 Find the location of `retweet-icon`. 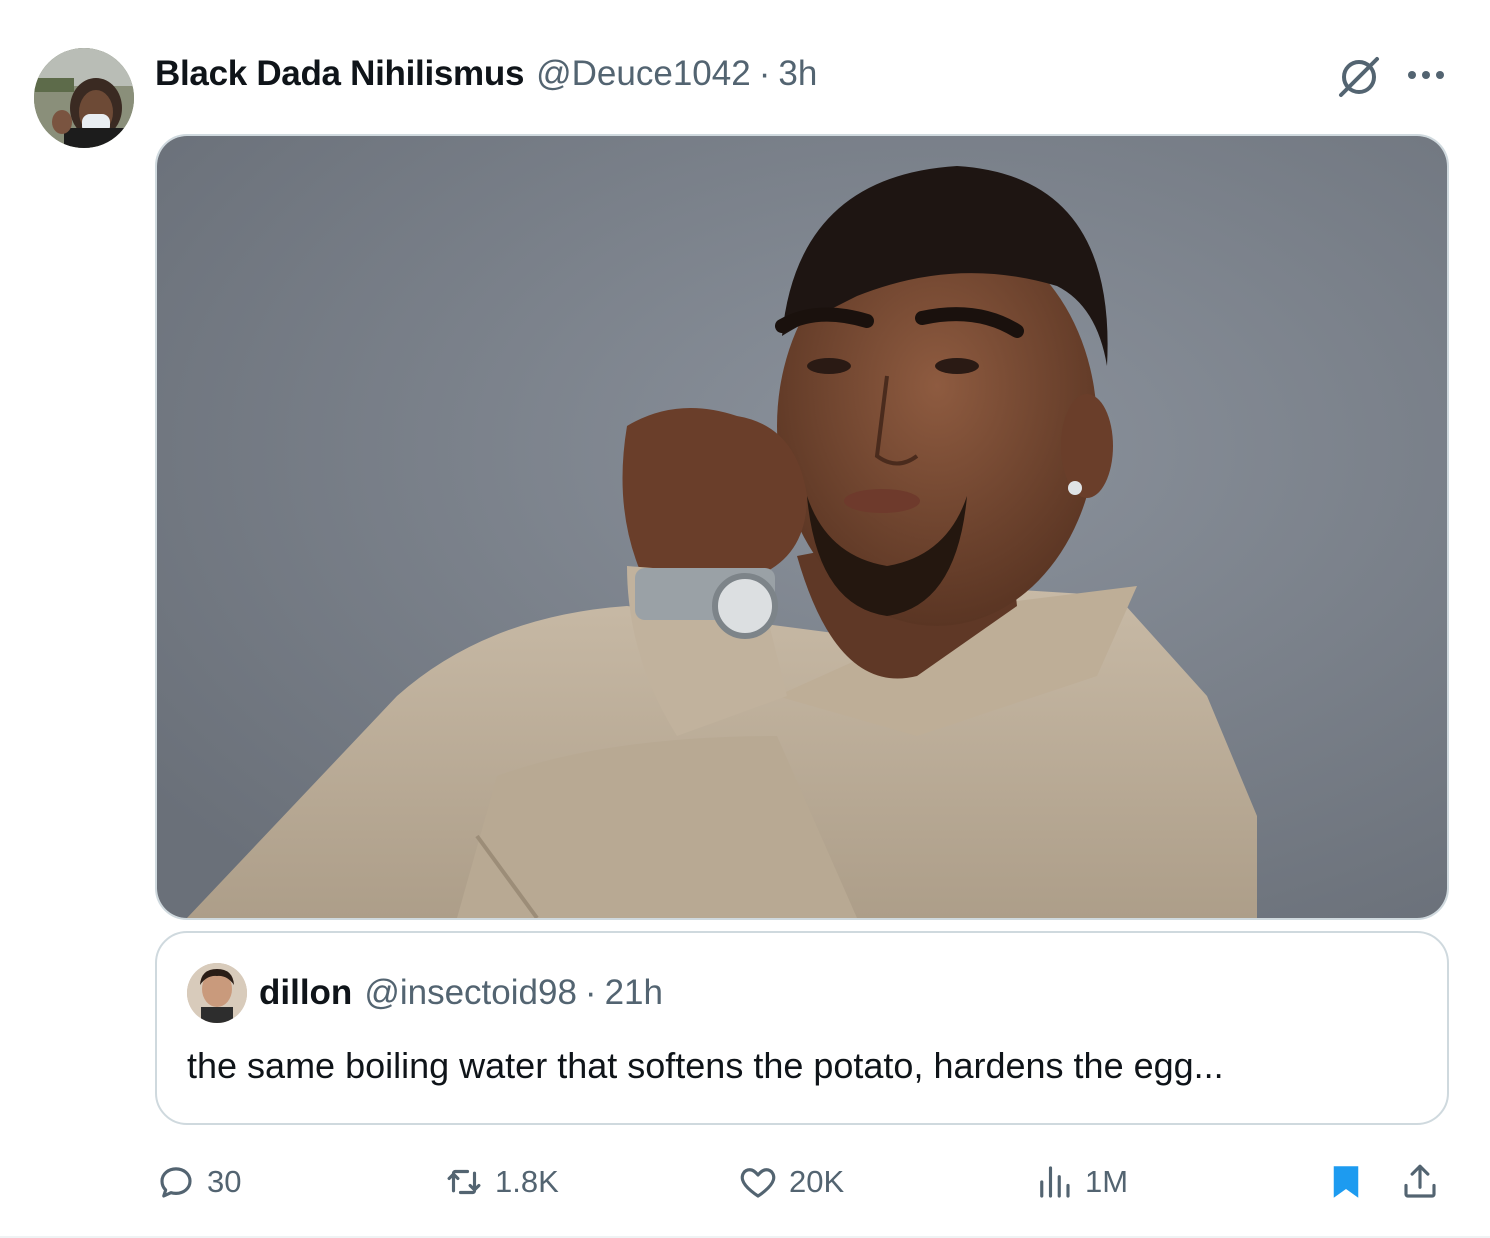

retweet-icon is located at coordinates (464, 1182).